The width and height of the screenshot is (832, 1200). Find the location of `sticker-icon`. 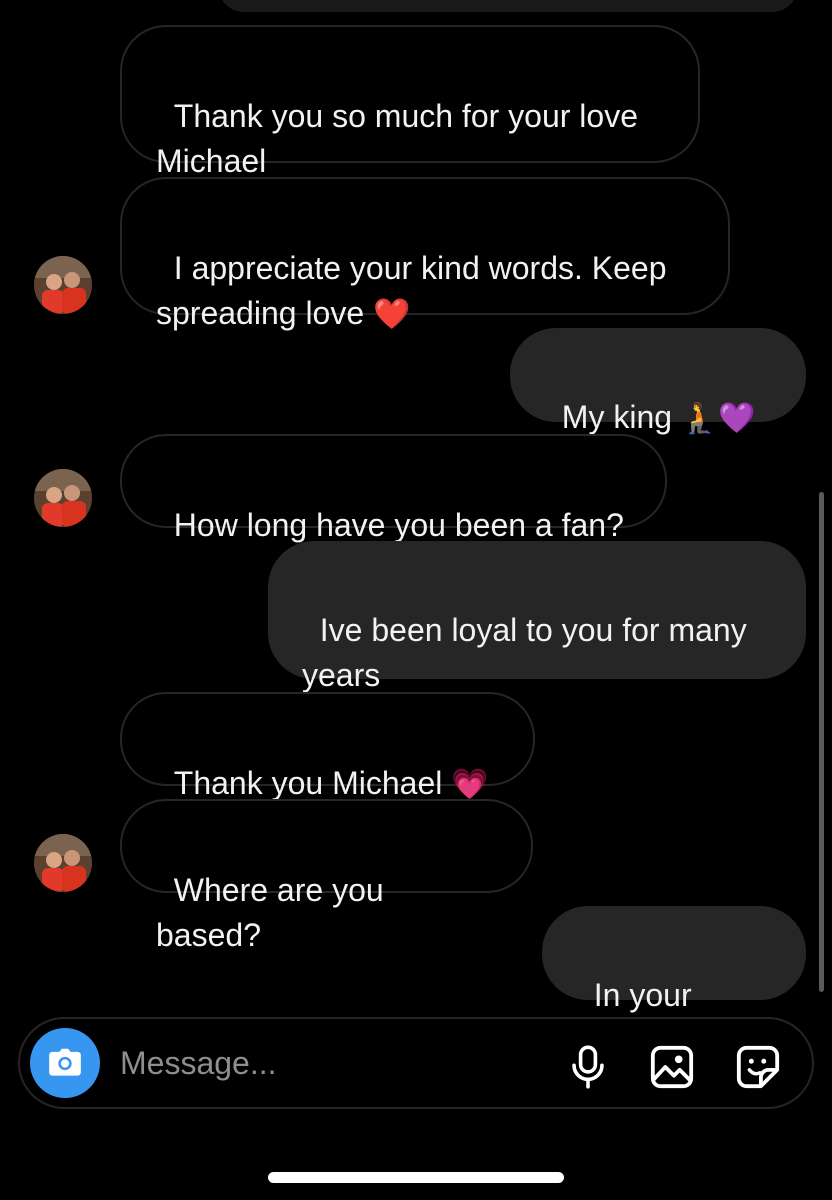

sticker-icon is located at coordinates (758, 1067).